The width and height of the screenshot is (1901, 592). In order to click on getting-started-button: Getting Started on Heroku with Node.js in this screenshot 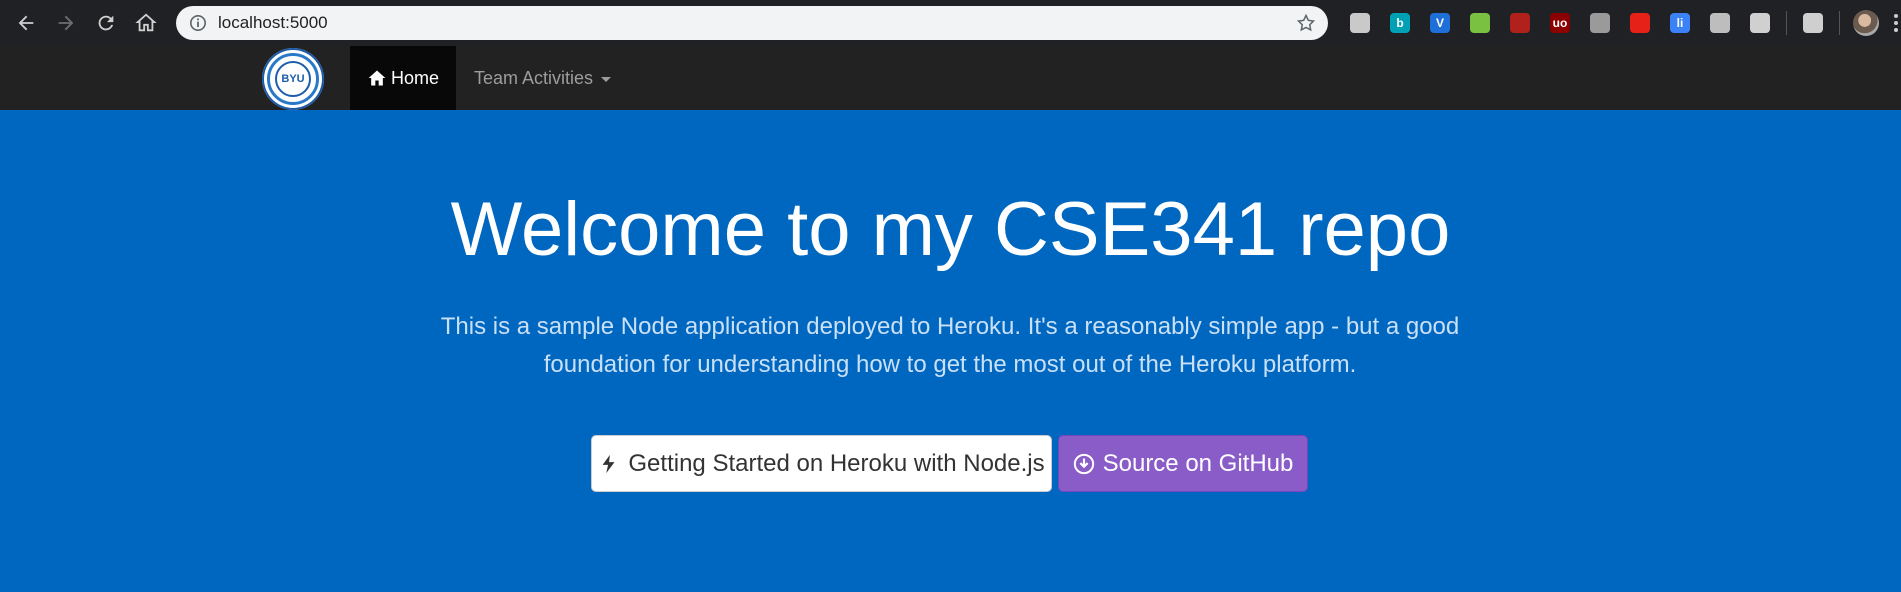, I will do `click(821, 463)`.